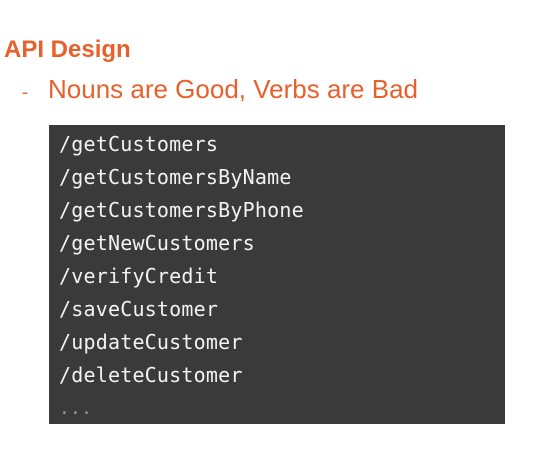 This screenshot has height=476, width=549. What do you see at coordinates (139, 276) in the screenshot?
I see `code-line: /verifyCredit` at bounding box center [139, 276].